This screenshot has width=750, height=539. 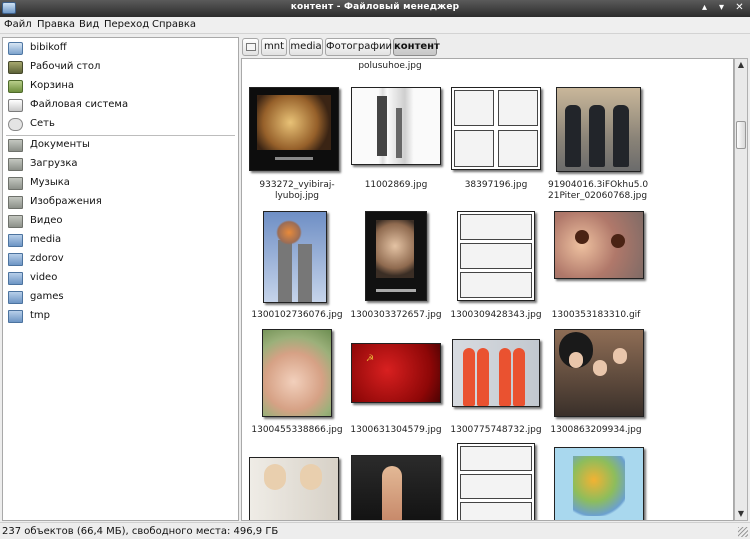 I want to click on sidebar-item-label: Рабочий стол, so click(x=65, y=66).